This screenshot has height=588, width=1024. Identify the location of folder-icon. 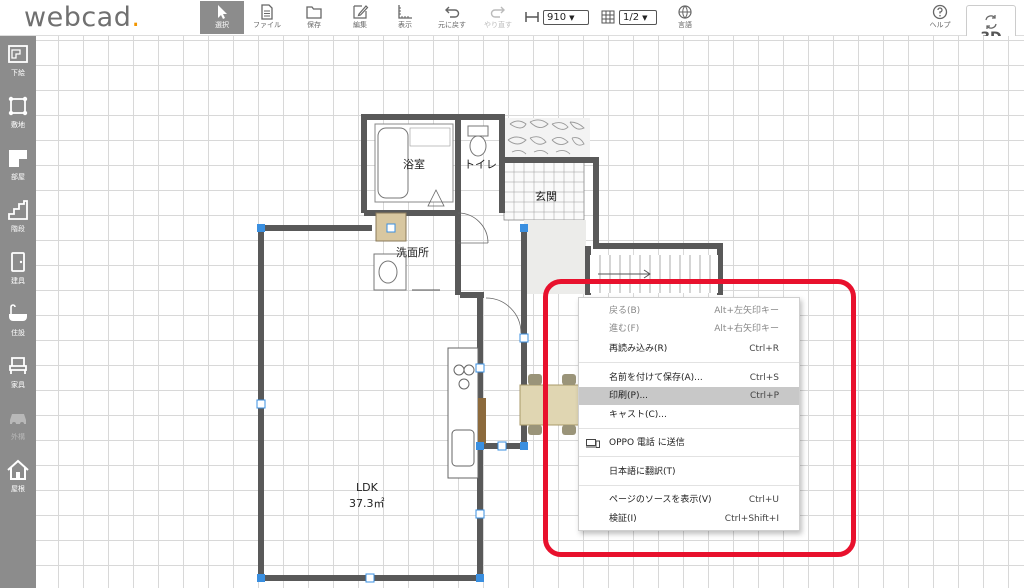
(314, 12).